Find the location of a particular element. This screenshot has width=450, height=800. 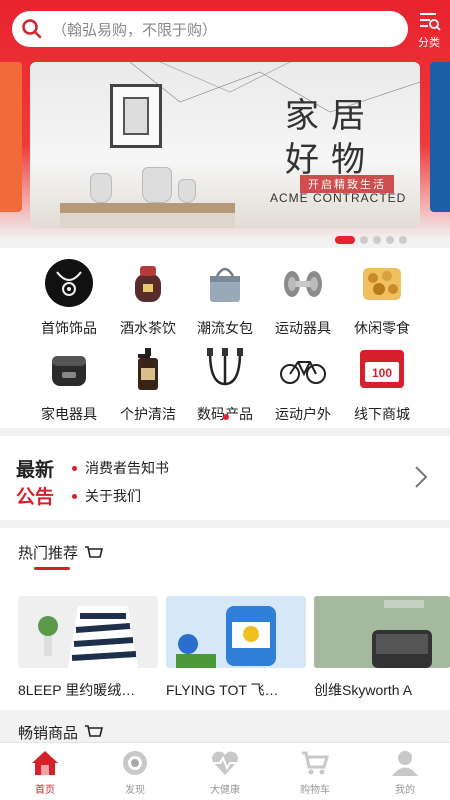

announcement-title: 公告 is located at coordinates (35, 497).